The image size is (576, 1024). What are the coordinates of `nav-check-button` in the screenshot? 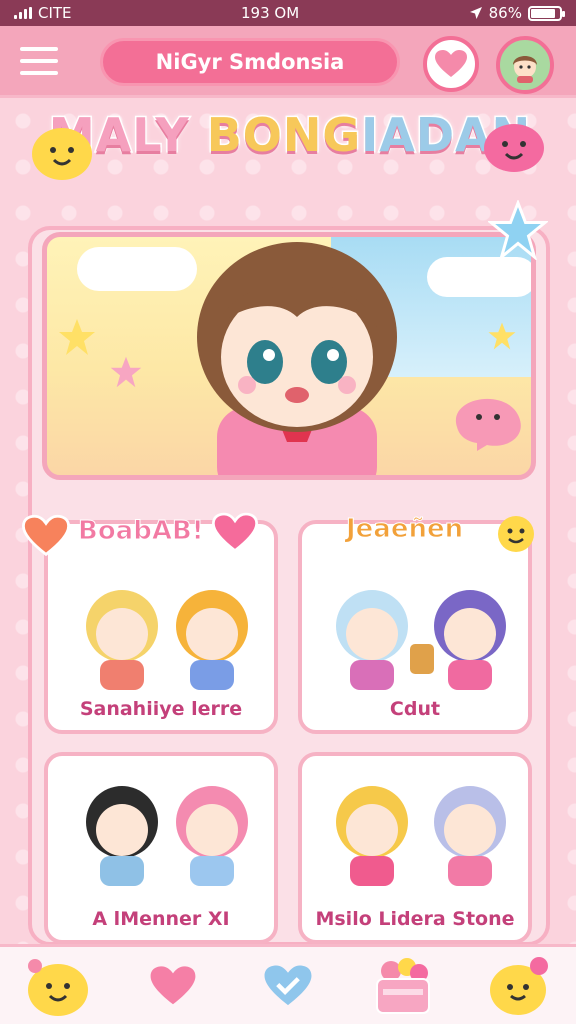 It's located at (288, 986).